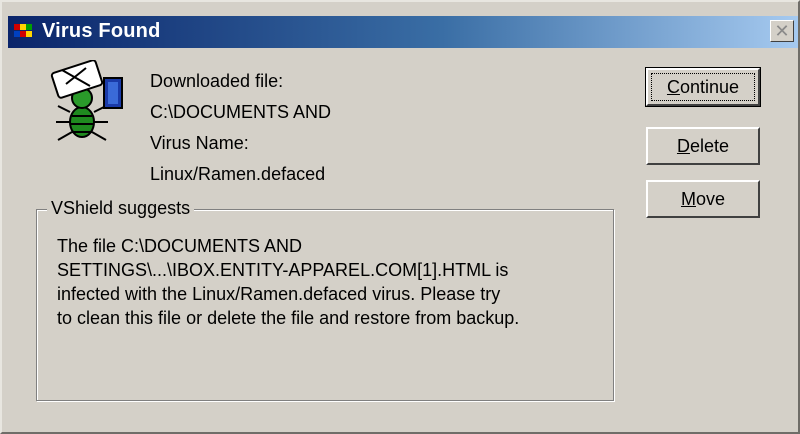  Describe the element at coordinates (217, 81) in the screenshot. I see `downloaded-file-label: Downloaded file:` at that location.